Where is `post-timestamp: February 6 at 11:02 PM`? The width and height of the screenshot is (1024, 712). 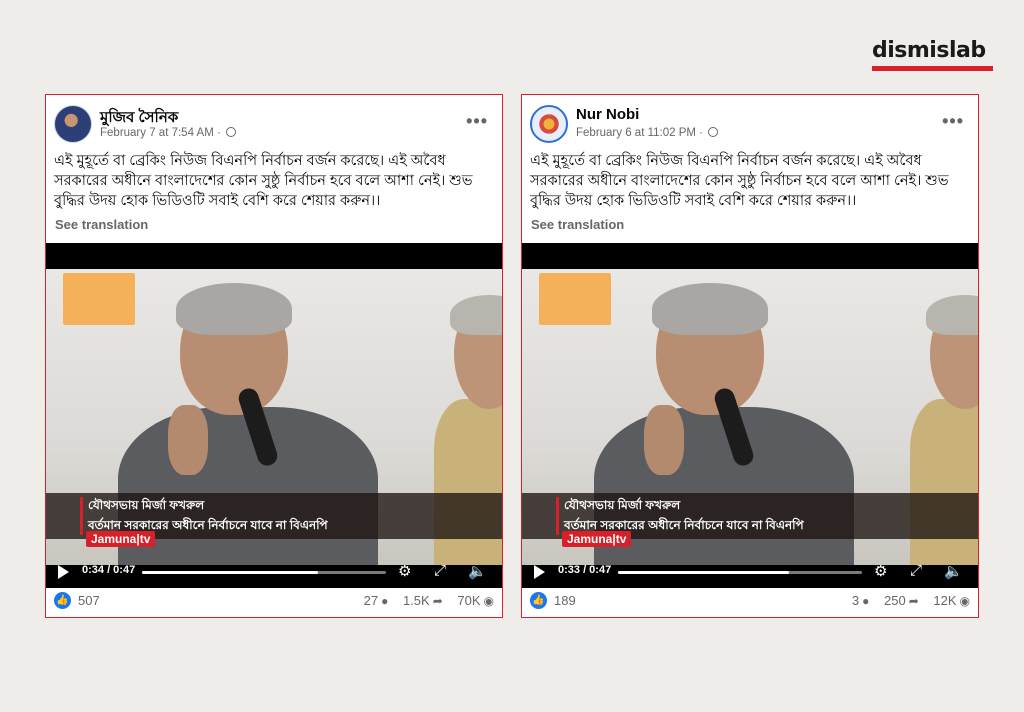 post-timestamp: February 6 at 11:02 PM is located at coordinates (636, 133).